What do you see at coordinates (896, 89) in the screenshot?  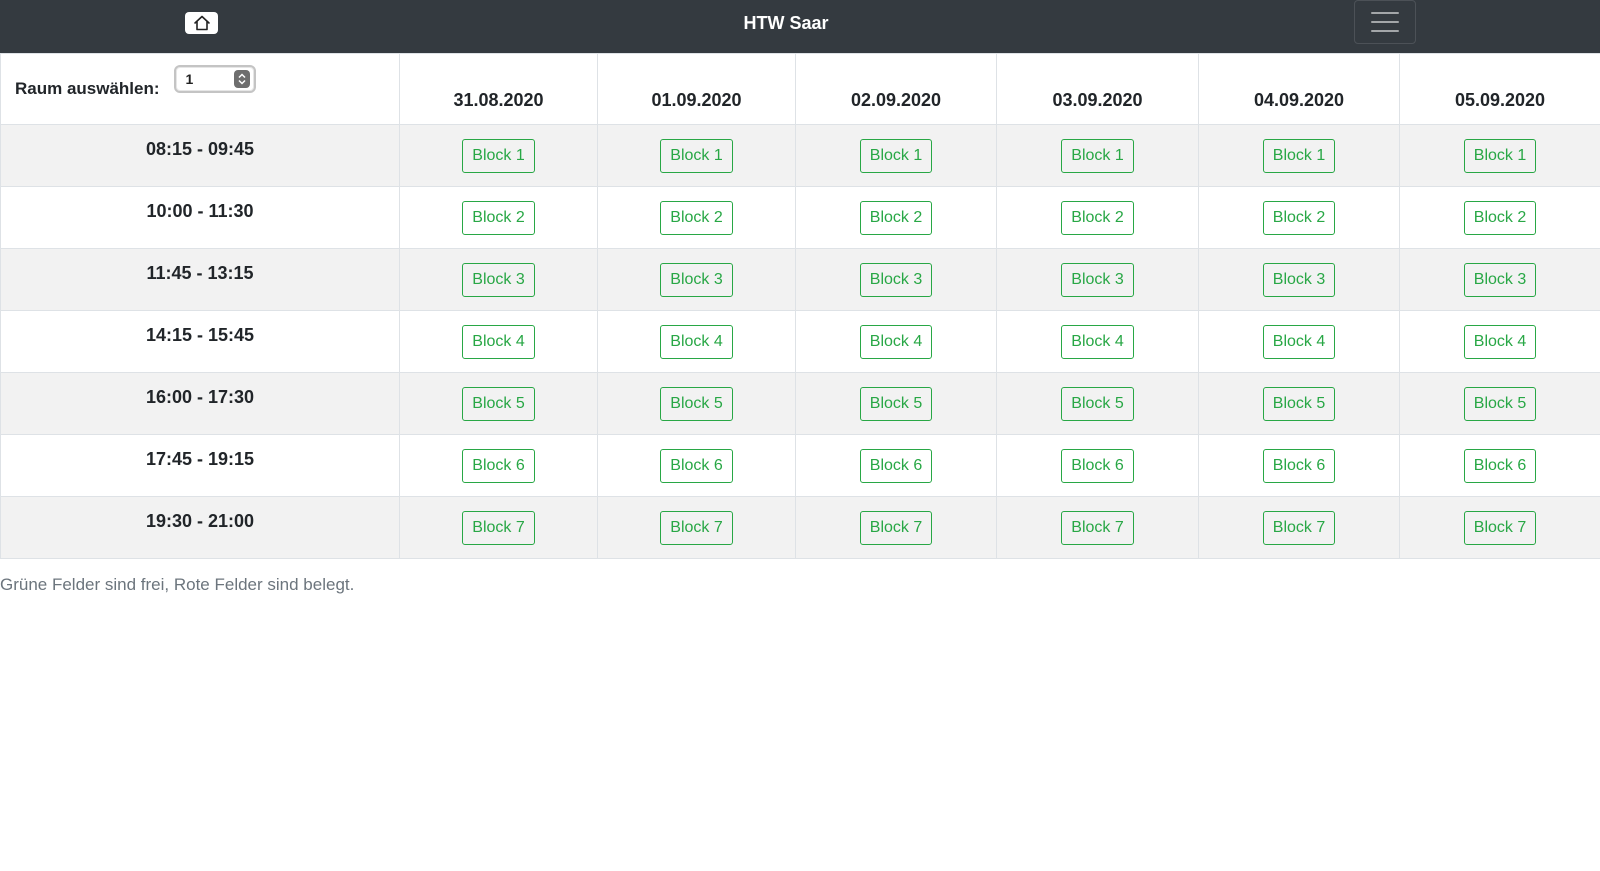 I see `date-header: 02.09.2020` at bounding box center [896, 89].